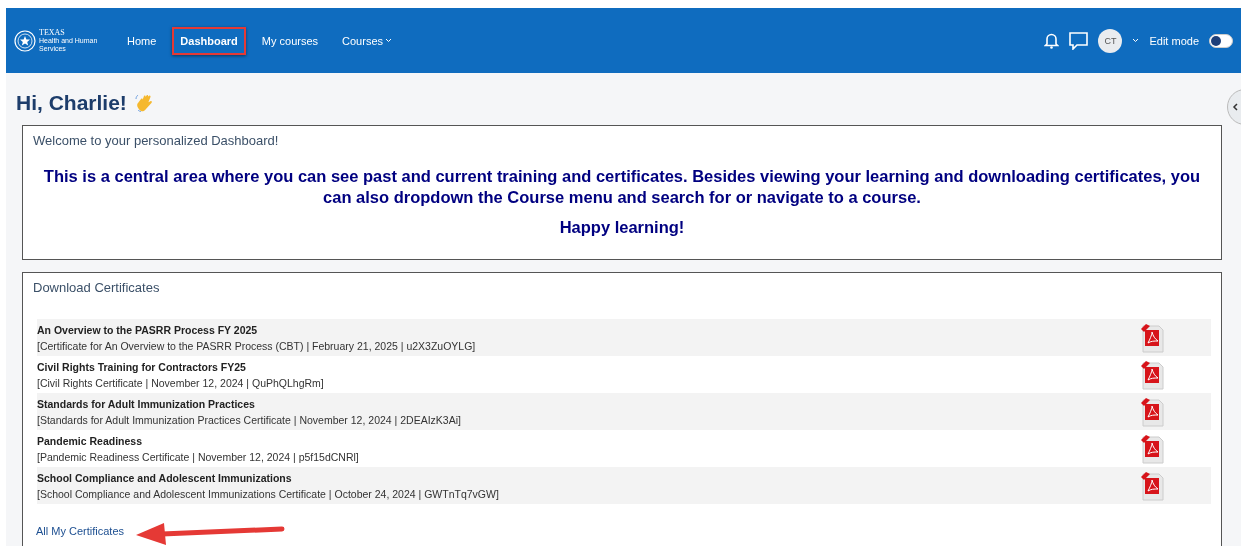 The height and width of the screenshot is (554, 1243). What do you see at coordinates (257, 345) in the screenshot?
I see `certificate-details: [Certificate for An Overview to the PASRR Process (CBT) | February 21, 2025 | u2X3ZuOYLG]` at bounding box center [257, 345].